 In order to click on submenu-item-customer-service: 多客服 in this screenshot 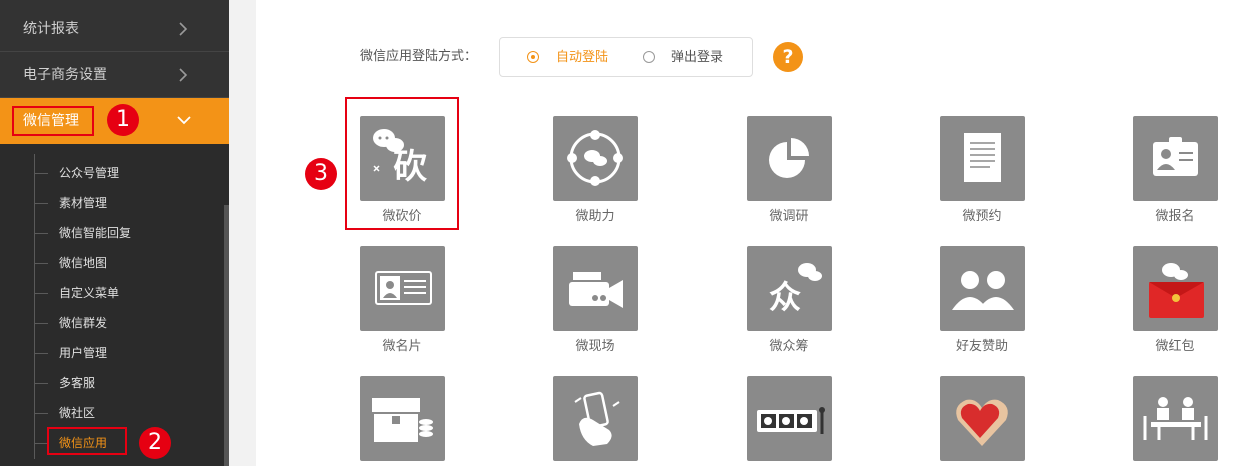, I will do `click(124, 383)`.